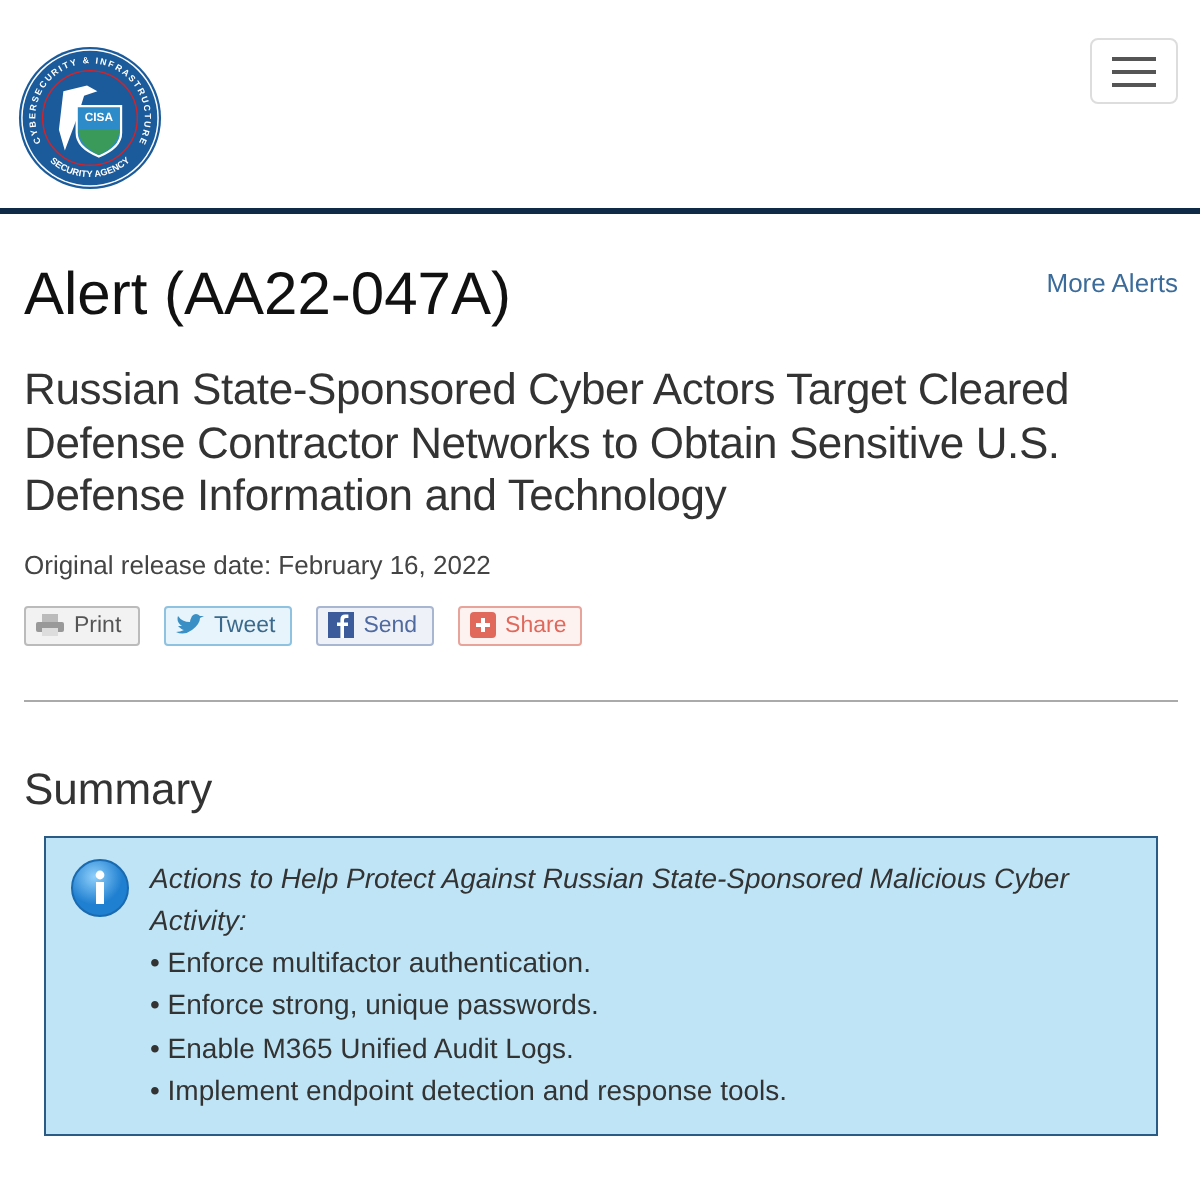 The height and width of the screenshot is (1184, 1200). What do you see at coordinates (611, 899) in the screenshot?
I see `callout-title: Actions to Help Protect Against Russian State-Sponsored Malicious Cyber Activity:` at bounding box center [611, 899].